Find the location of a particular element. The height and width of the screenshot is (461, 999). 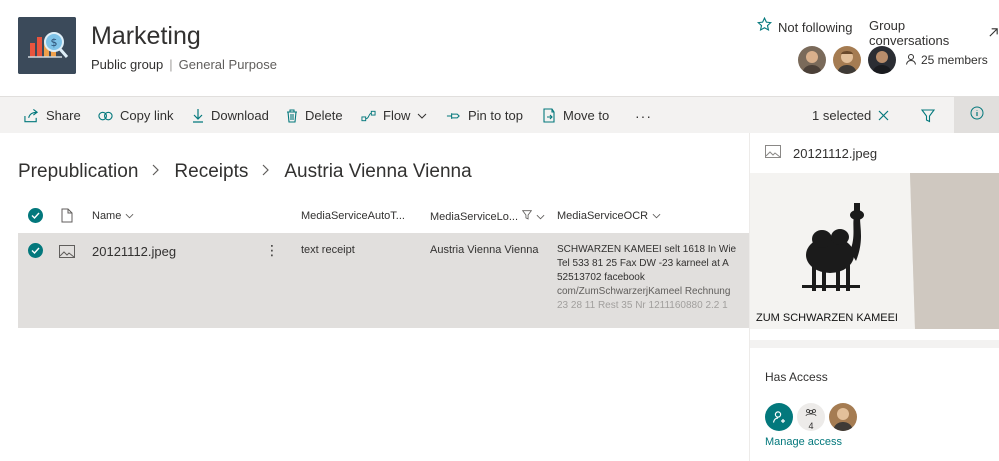

group-icon is located at coordinates (811, 413).